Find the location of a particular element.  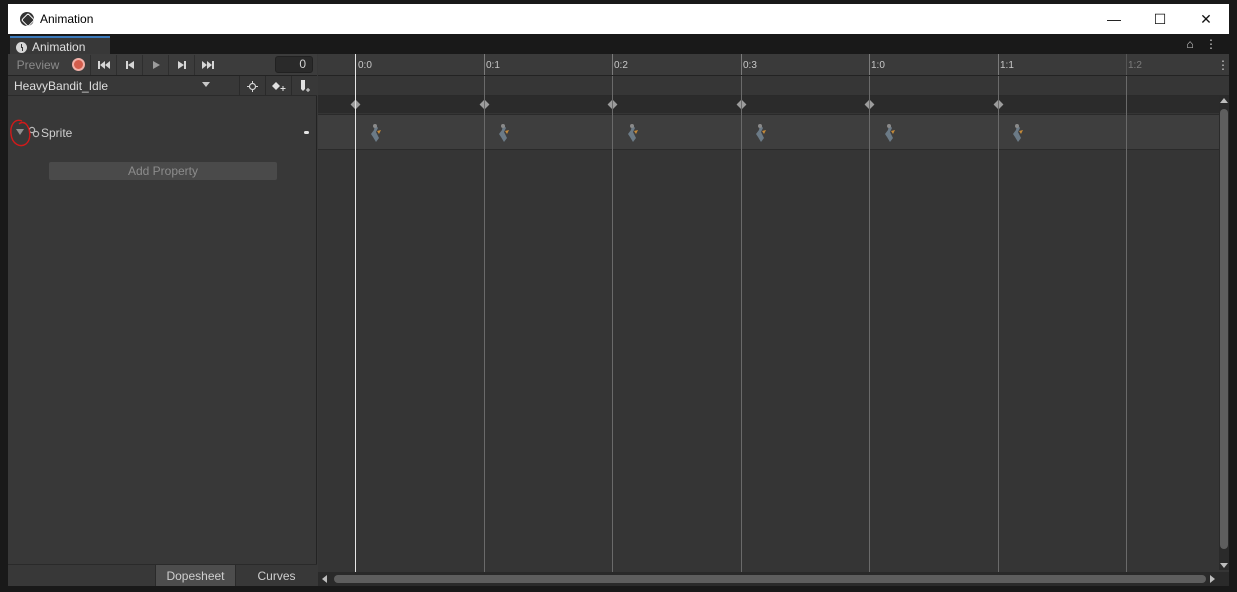

minimize-button: — is located at coordinates (1114, 19).